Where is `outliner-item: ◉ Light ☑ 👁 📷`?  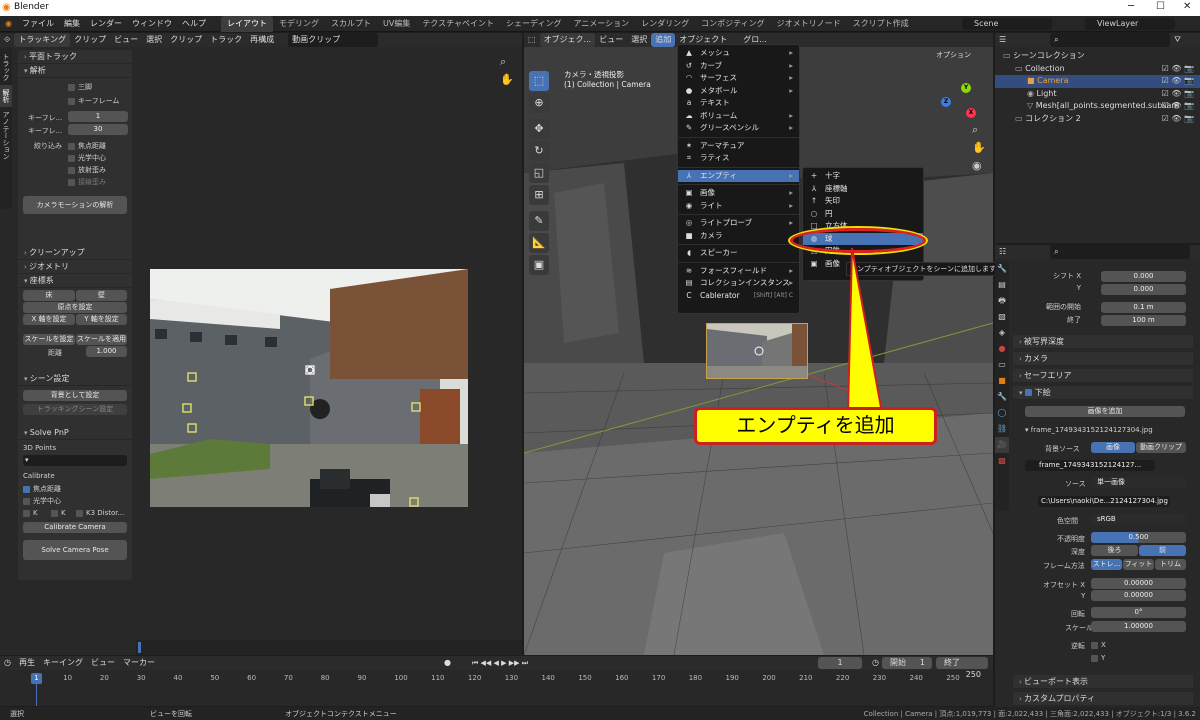 outliner-item: ◉ Light ☑ 👁 📷 is located at coordinates (1097, 94).